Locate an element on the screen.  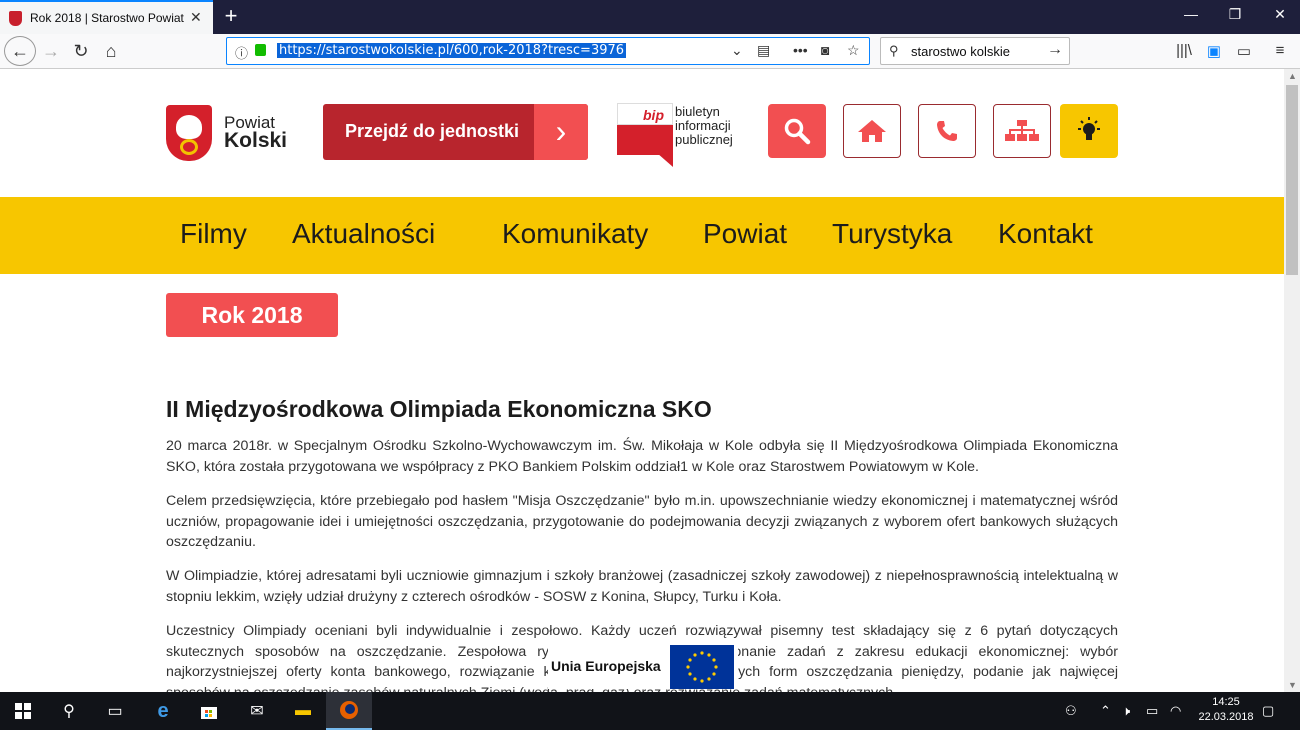
home-icon: ⌂ is located at coordinates (111, 51).